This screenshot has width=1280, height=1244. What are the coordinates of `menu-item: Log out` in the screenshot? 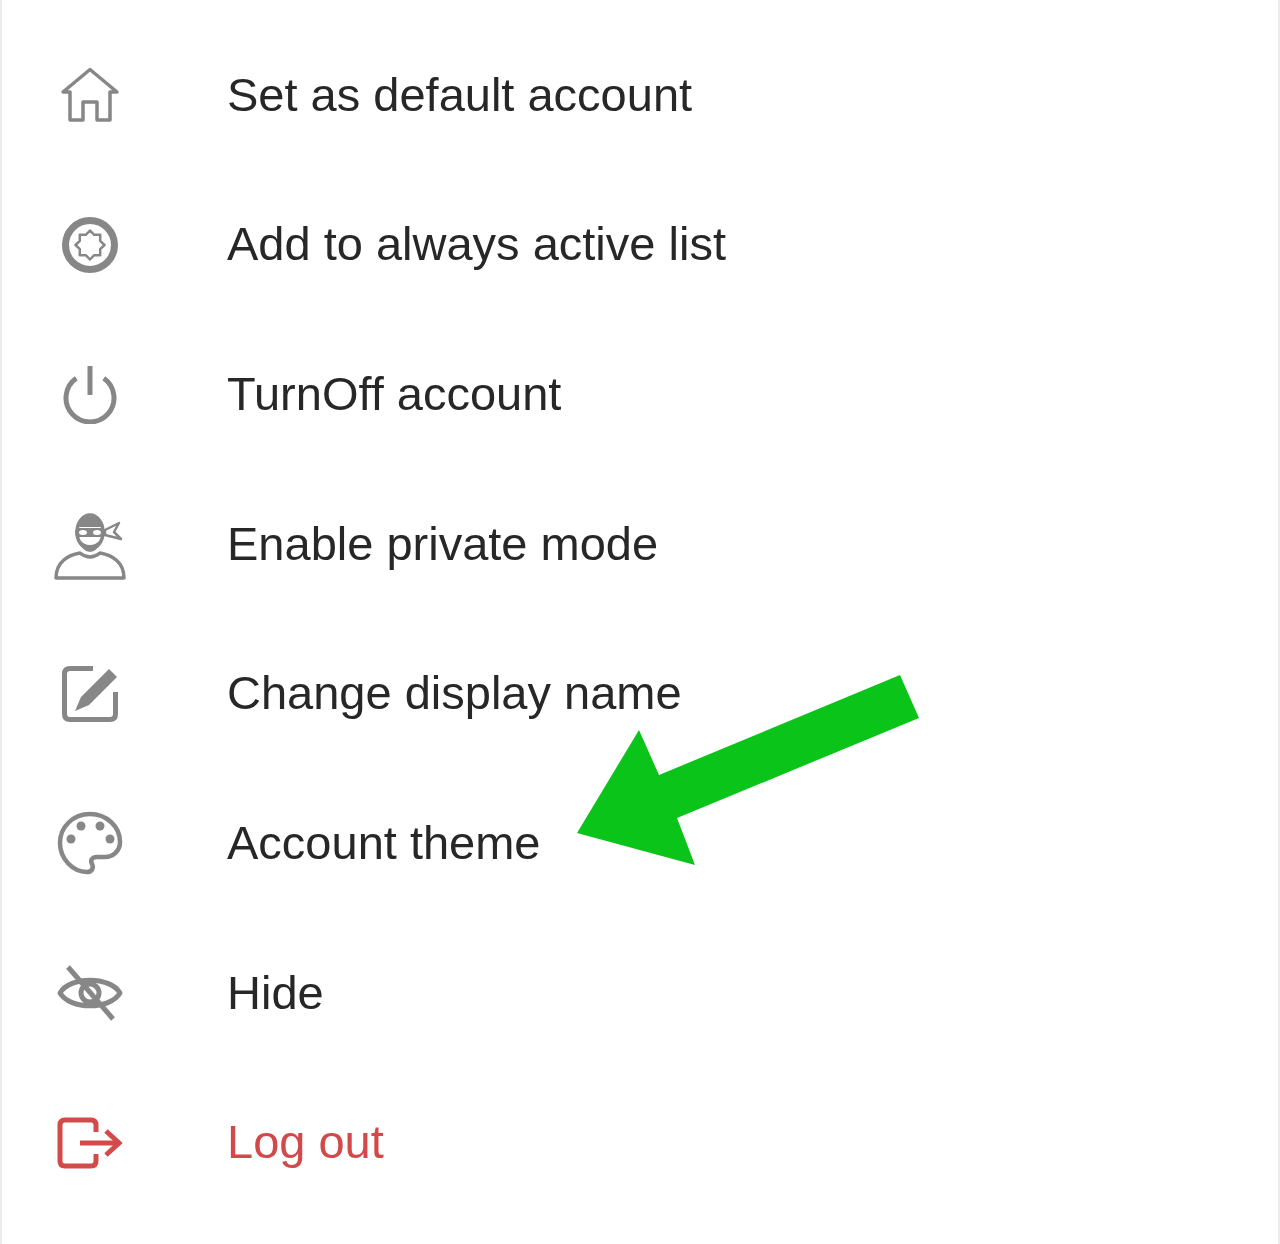 It's located at (640, 1142).